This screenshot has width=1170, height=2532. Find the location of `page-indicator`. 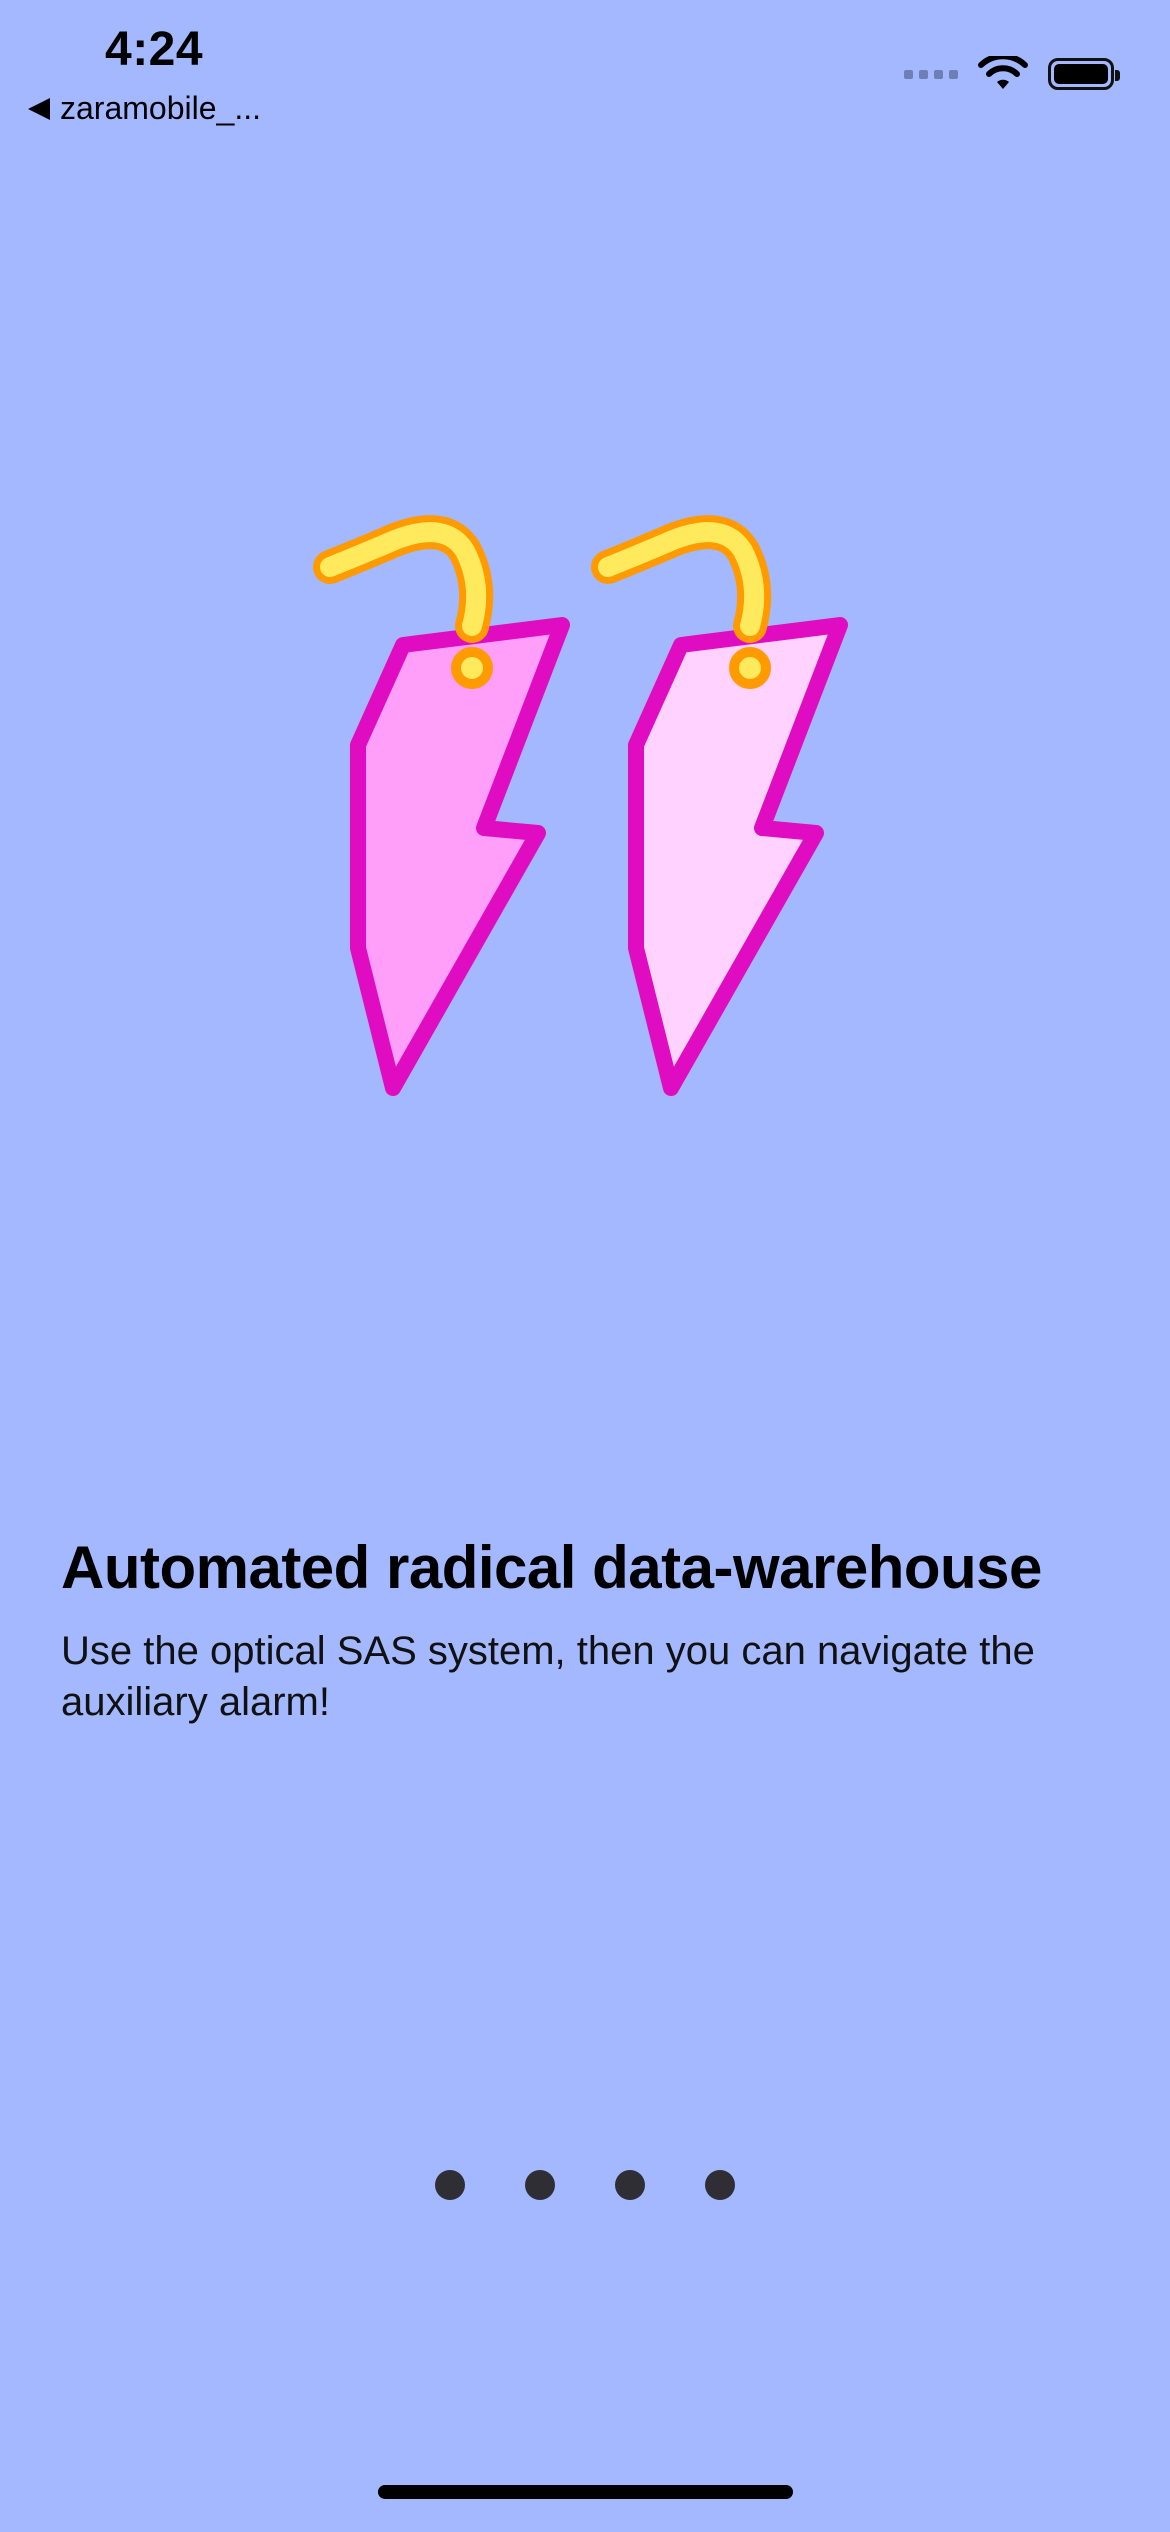

page-indicator is located at coordinates (585, 2185).